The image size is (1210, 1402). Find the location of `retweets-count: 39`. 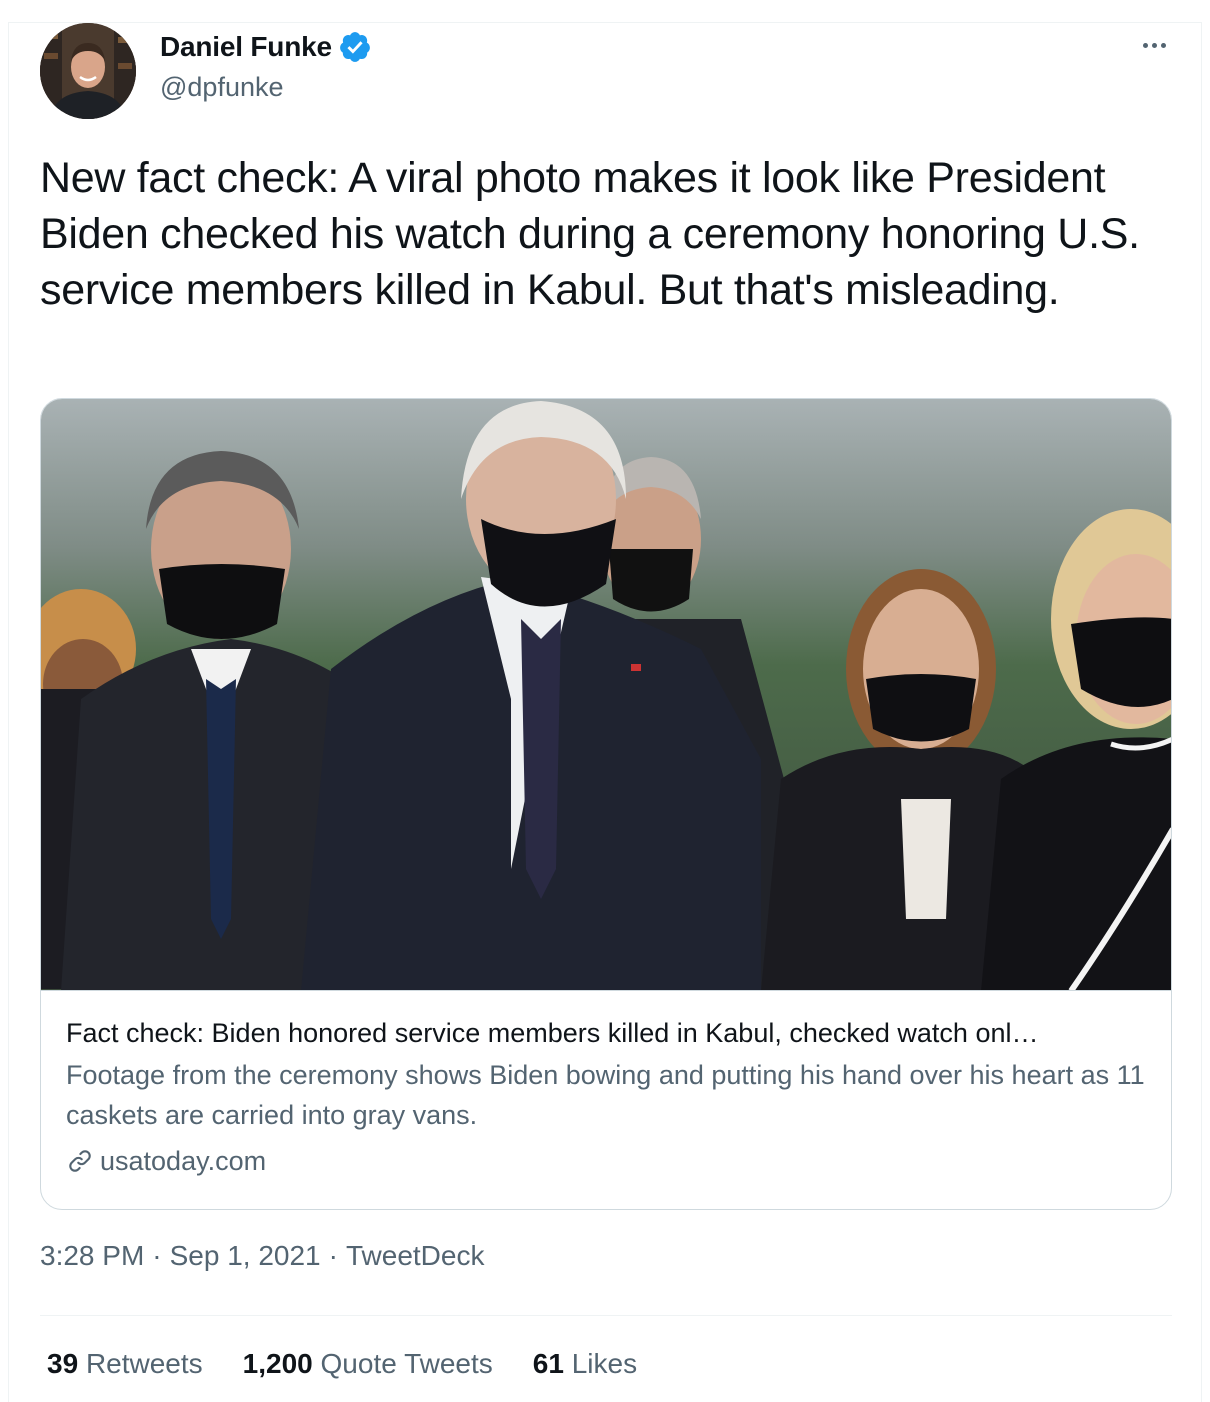

retweets-count: 39 is located at coordinates (63, 1363).